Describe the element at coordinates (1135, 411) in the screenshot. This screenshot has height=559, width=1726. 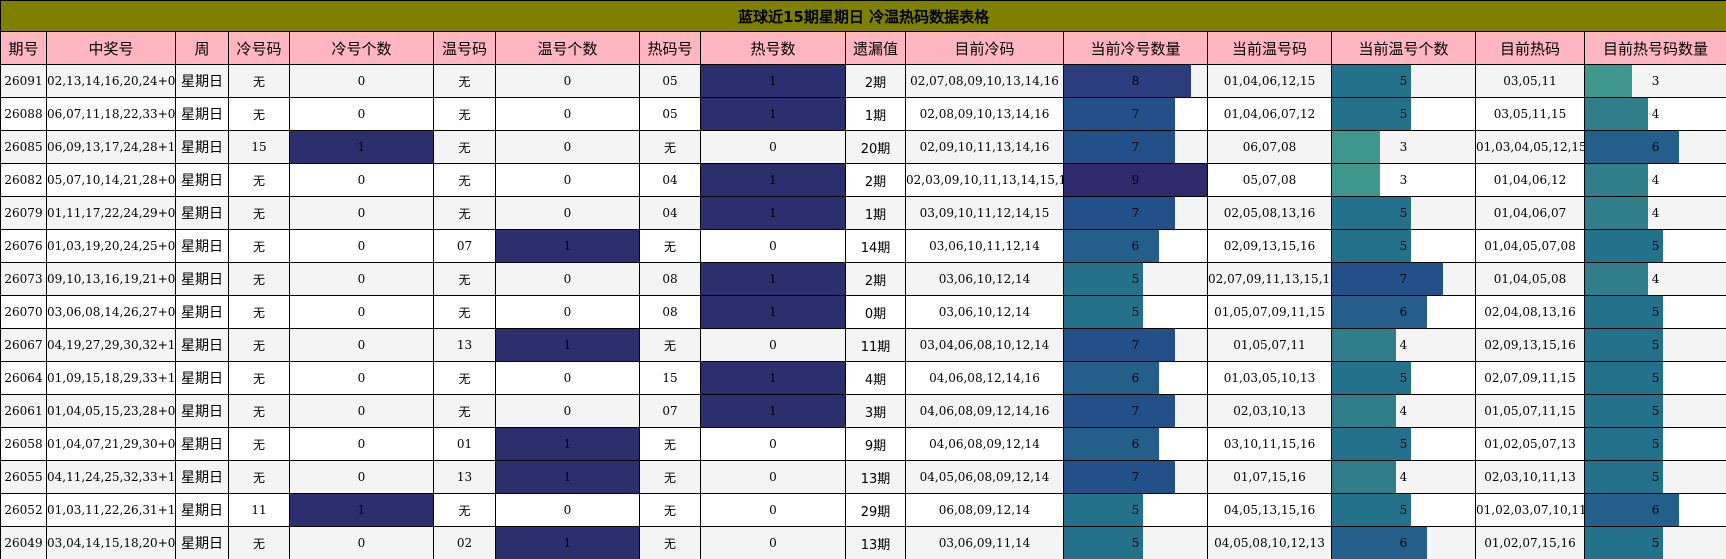
I see `current-cold-count-cell: 7` at that location.